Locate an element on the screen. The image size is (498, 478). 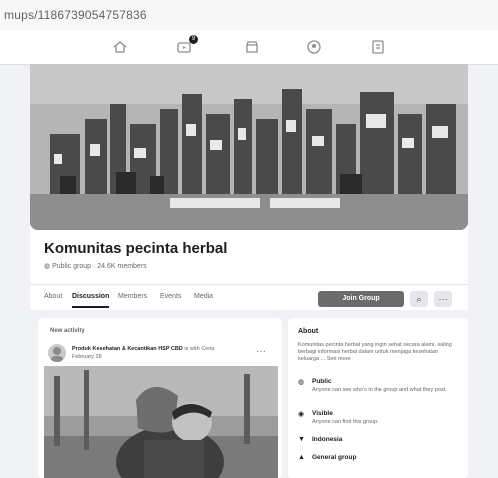
home-icon is located at coordinates (120, 47).